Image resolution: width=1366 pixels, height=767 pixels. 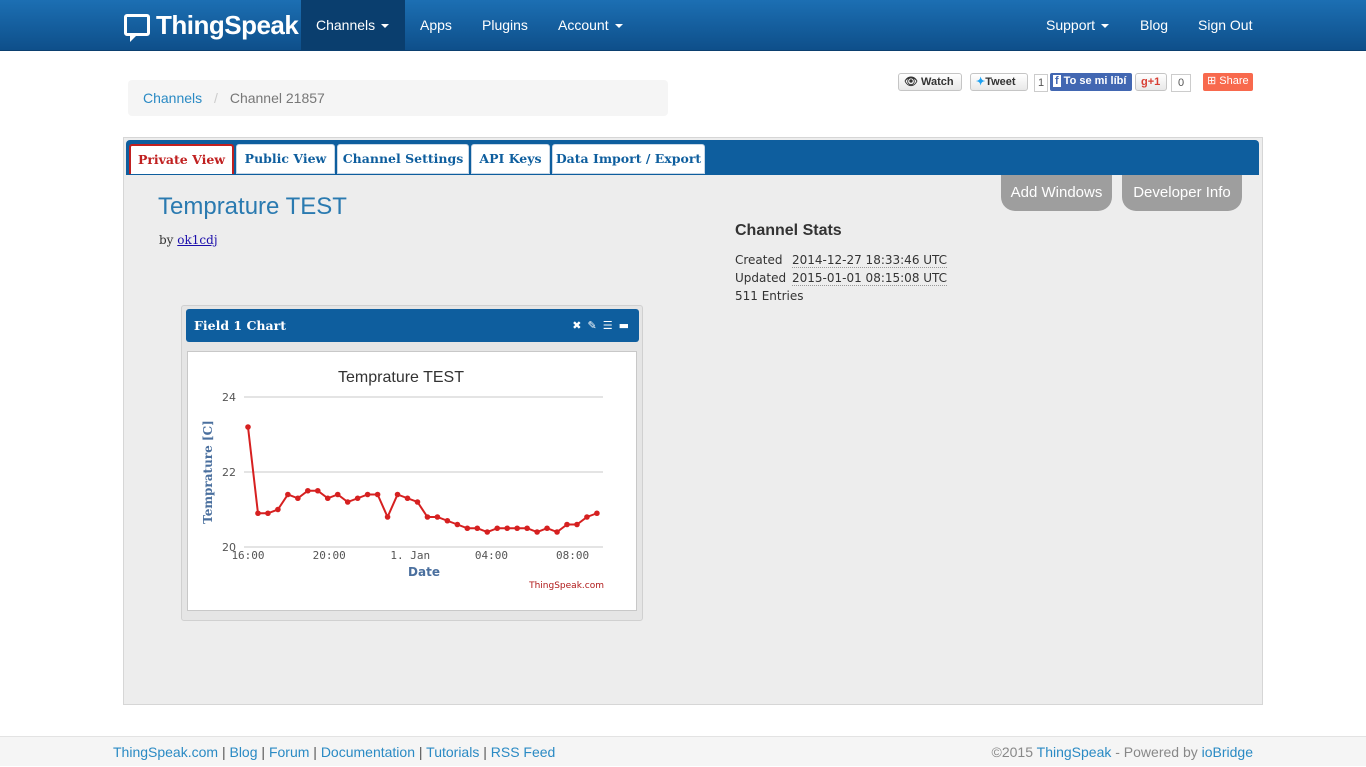 I want to click on x-tick-label: 20:00, so click(x=329, y=555).